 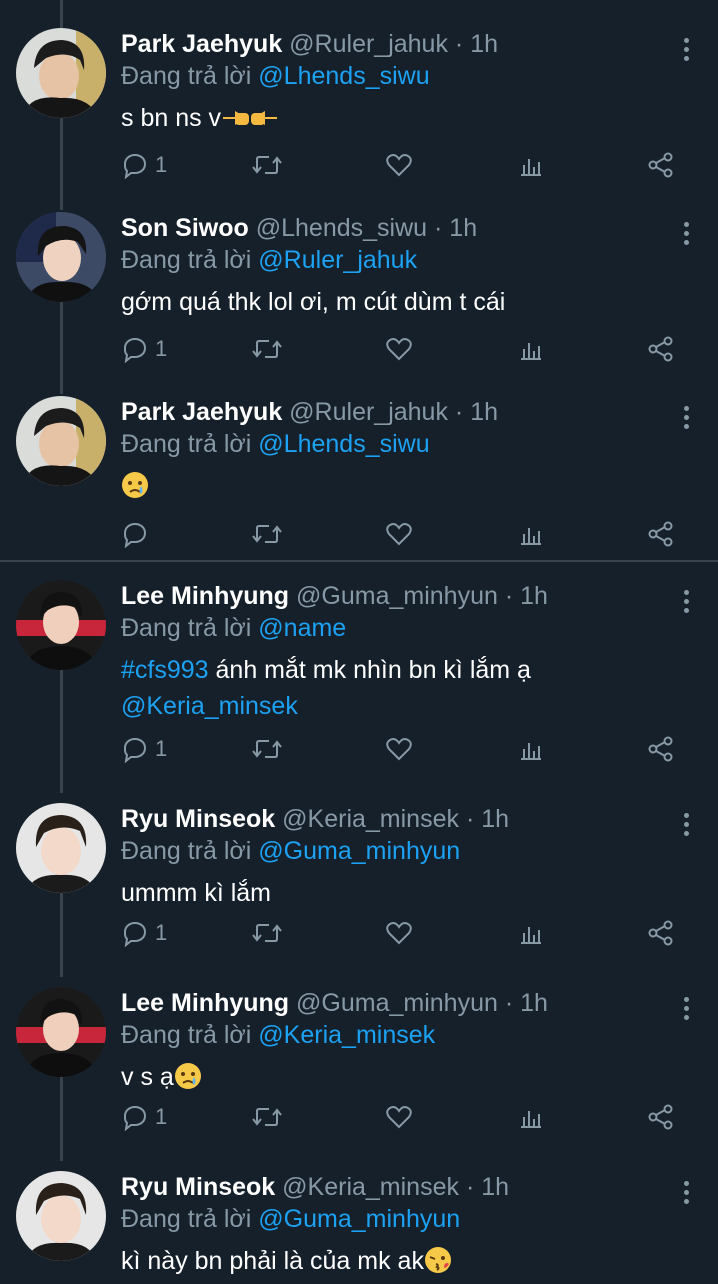 What do you see at coordinates (302, 628) in the screenshot?
I see `reply-mention: @name` at bounding box center [302, 628].